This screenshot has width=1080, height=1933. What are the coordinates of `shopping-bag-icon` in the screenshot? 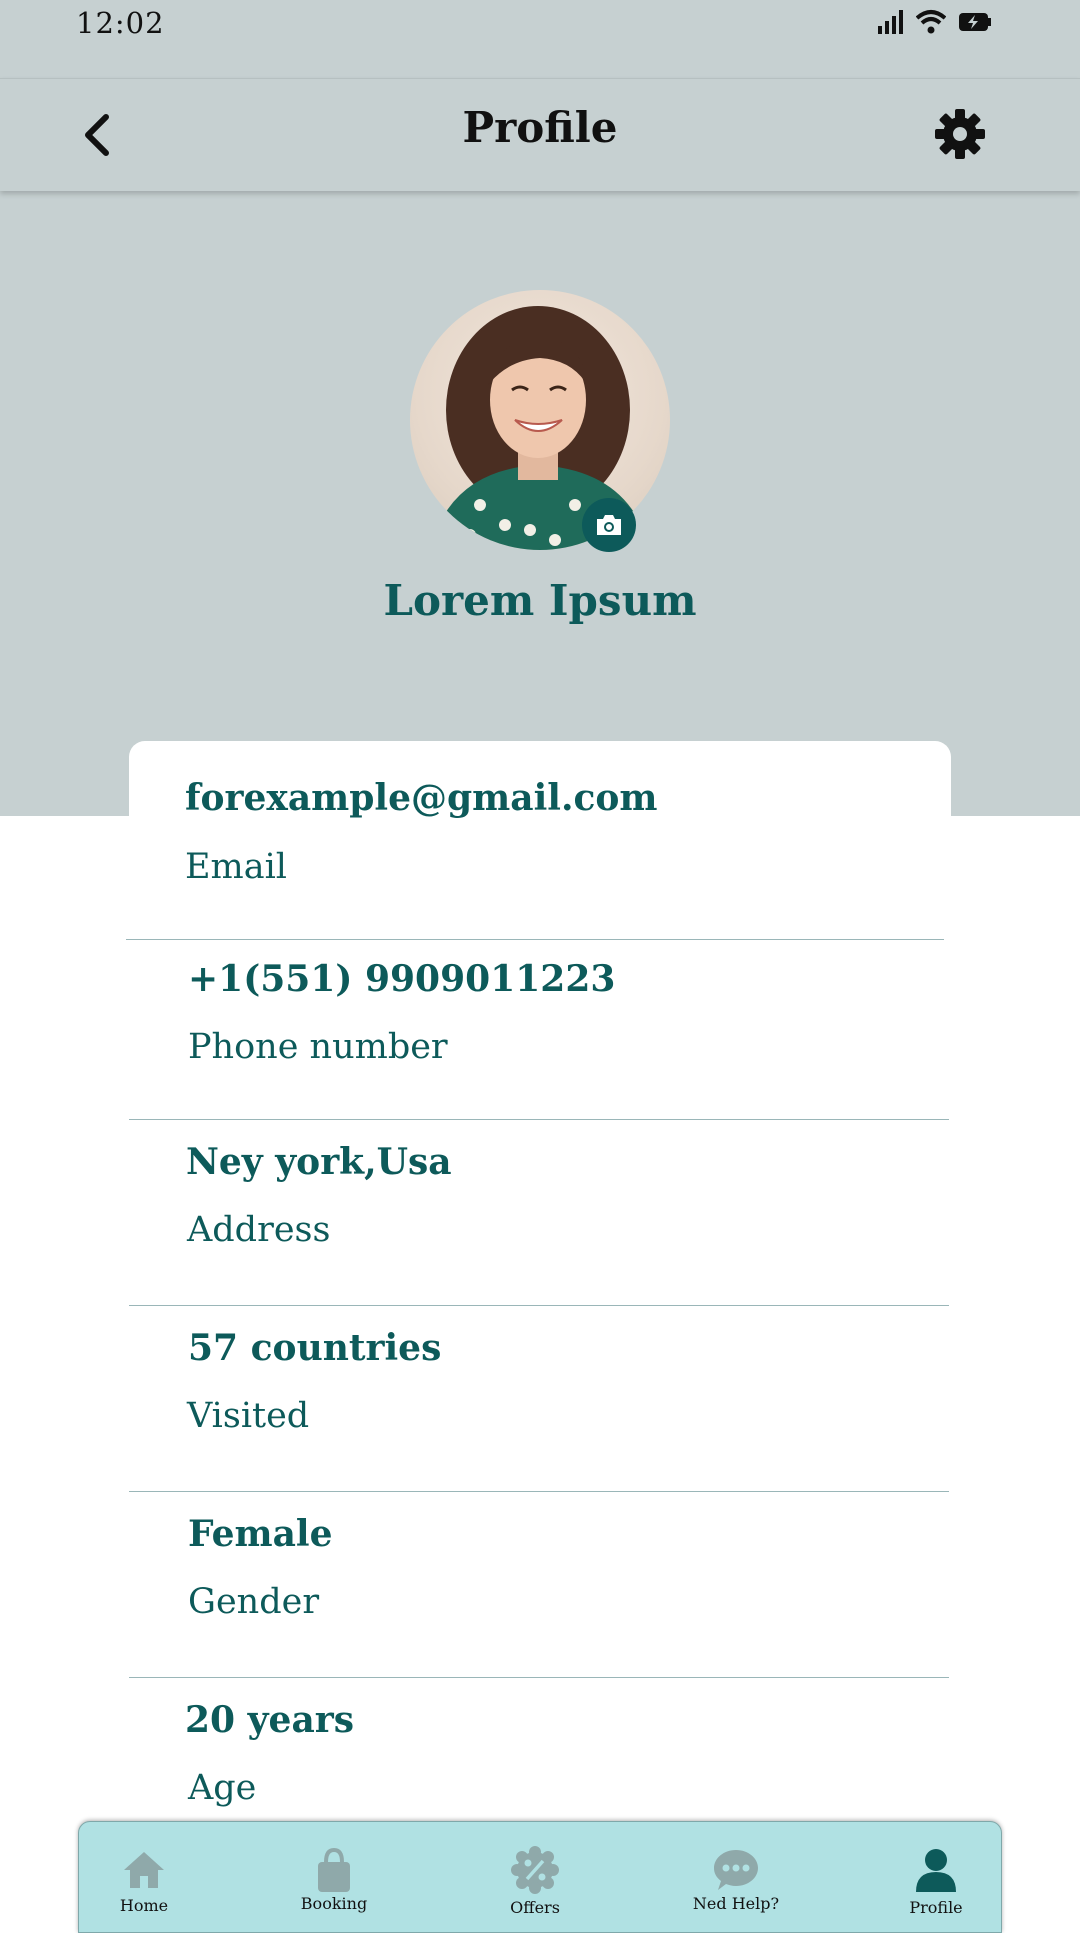 It's located at (334, 1869).